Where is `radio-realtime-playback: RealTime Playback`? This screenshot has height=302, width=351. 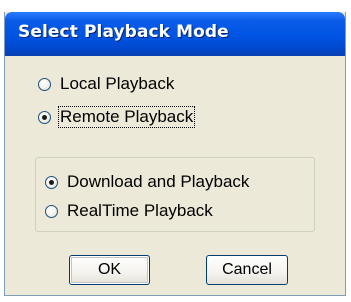
radio-realtime-playback: RealTime Playback is located at coordinates (129, 211).